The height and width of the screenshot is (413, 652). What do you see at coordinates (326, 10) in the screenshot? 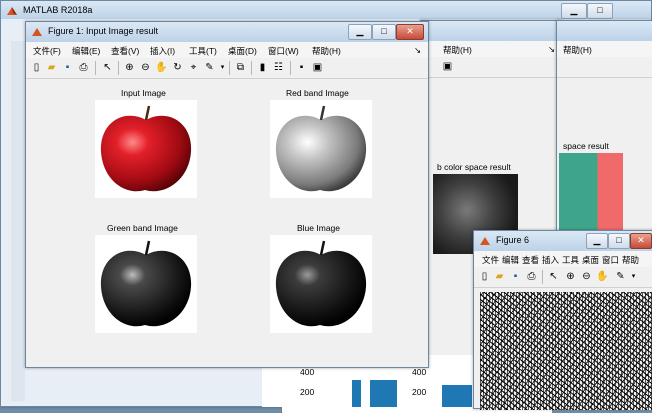
I see `matlab-titlebar: MATLAB R2018a ▁ □` at bounding box center [326, 10].